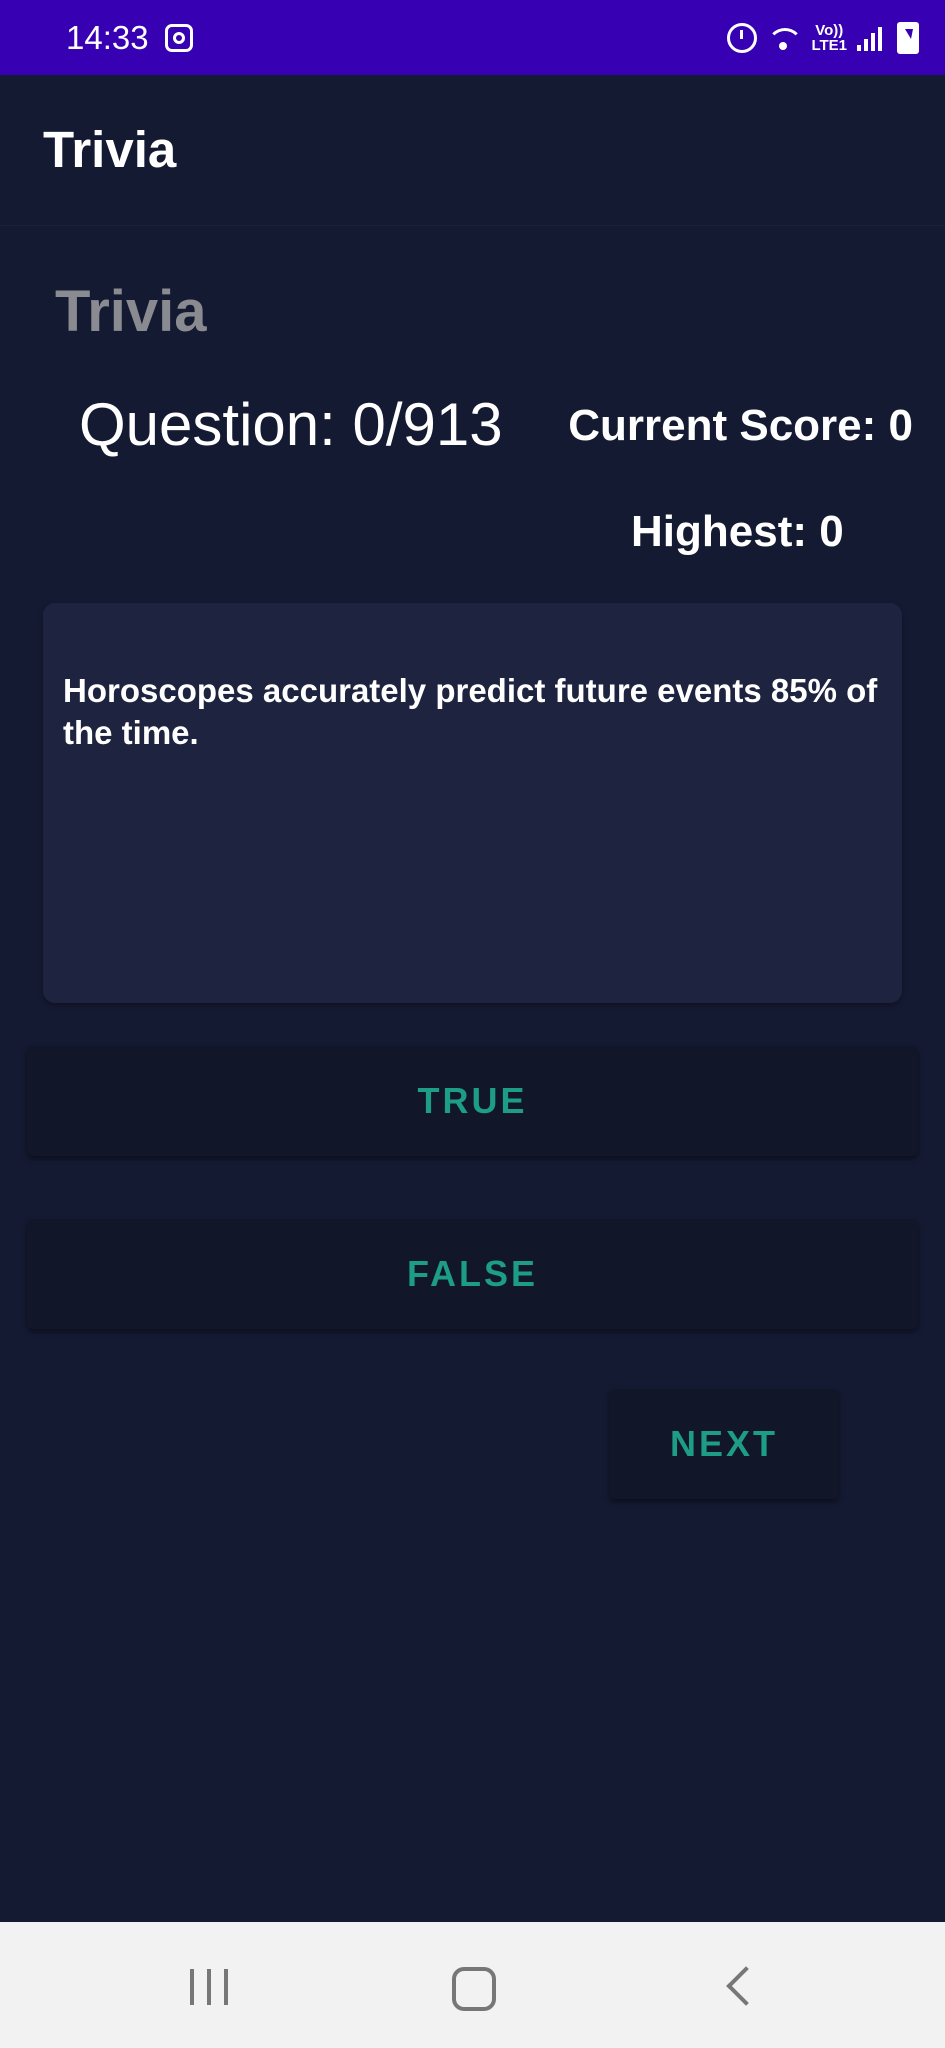 The height and width of the screenshot is (2048, 945). I want to click on lte-icon: Vo)) LTE1, so click(829, 38).